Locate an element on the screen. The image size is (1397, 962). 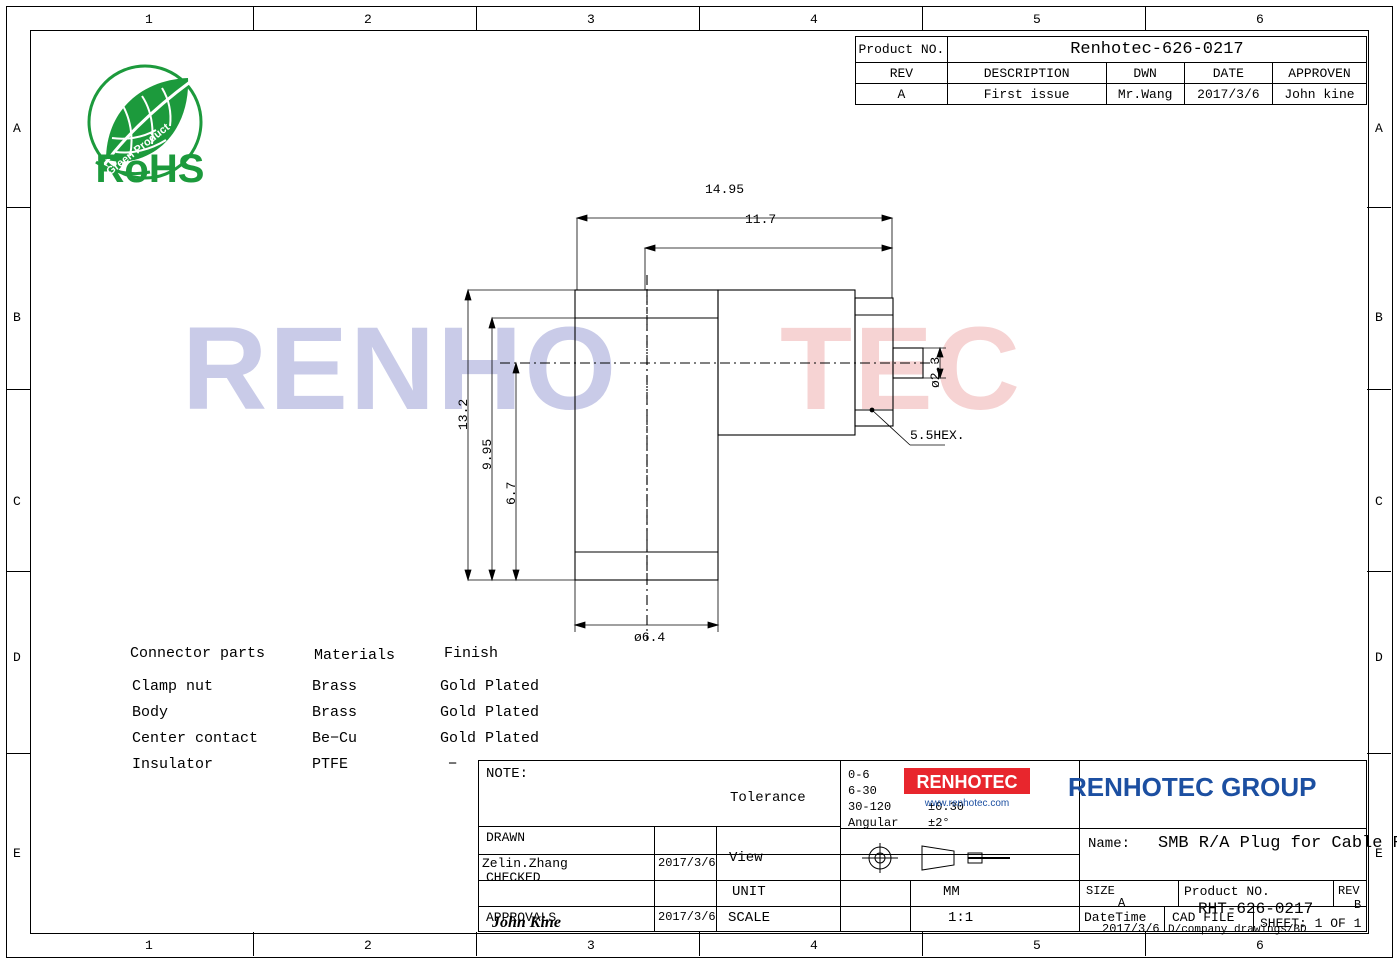
zone-col-bottom-3: 3 is located at coordinates (591, 945).